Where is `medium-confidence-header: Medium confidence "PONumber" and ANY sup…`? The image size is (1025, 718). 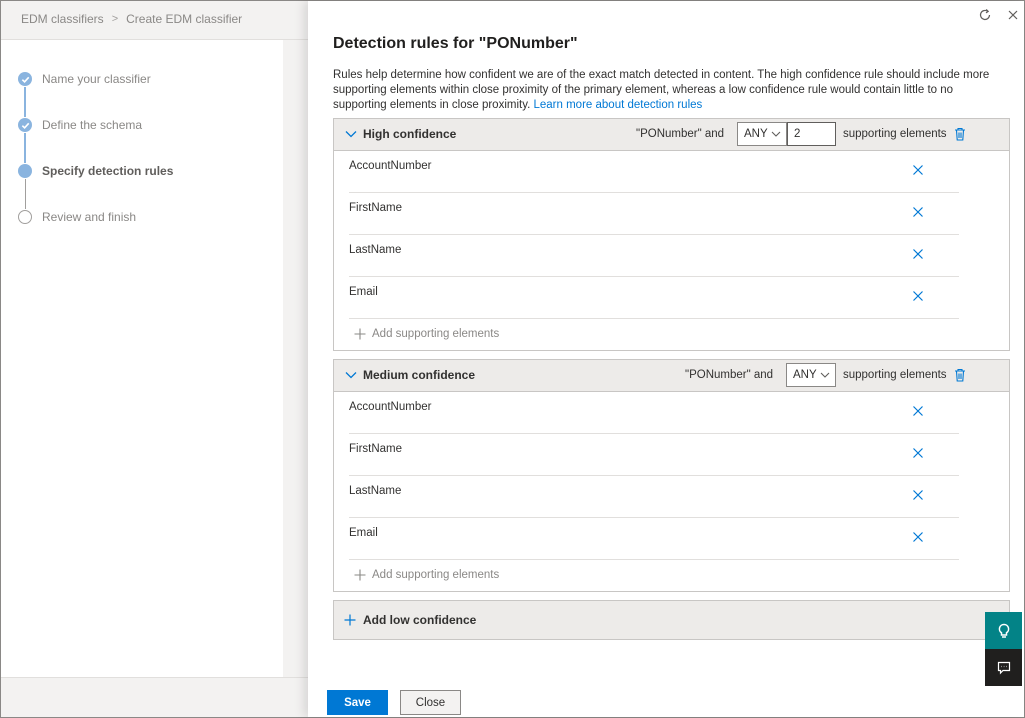 medium-confidence-header: Medium confidence "PONumber" and ANY sup… is located at coordinates (671, 376).